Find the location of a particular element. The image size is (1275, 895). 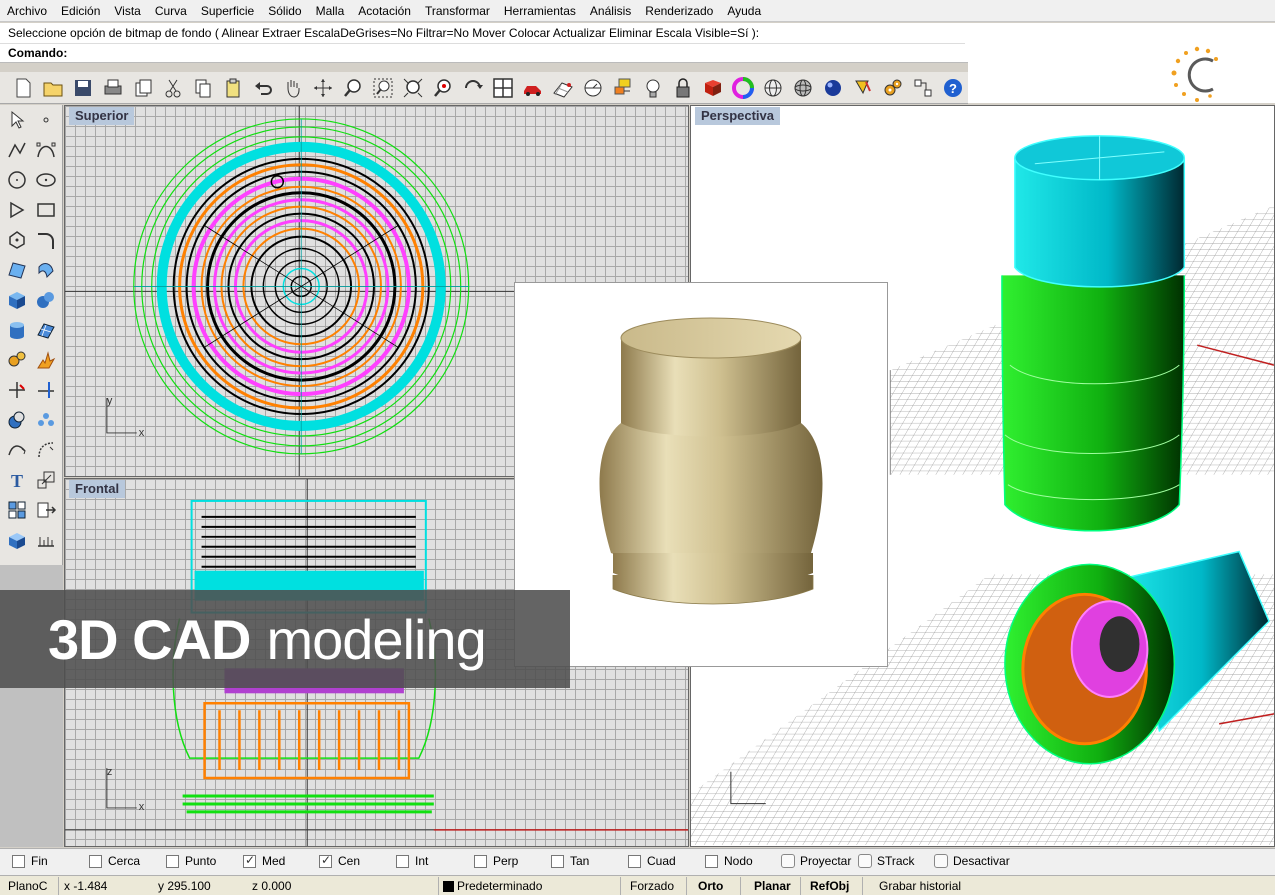

dimension-curve-icon is located at coordinates (45, 450).